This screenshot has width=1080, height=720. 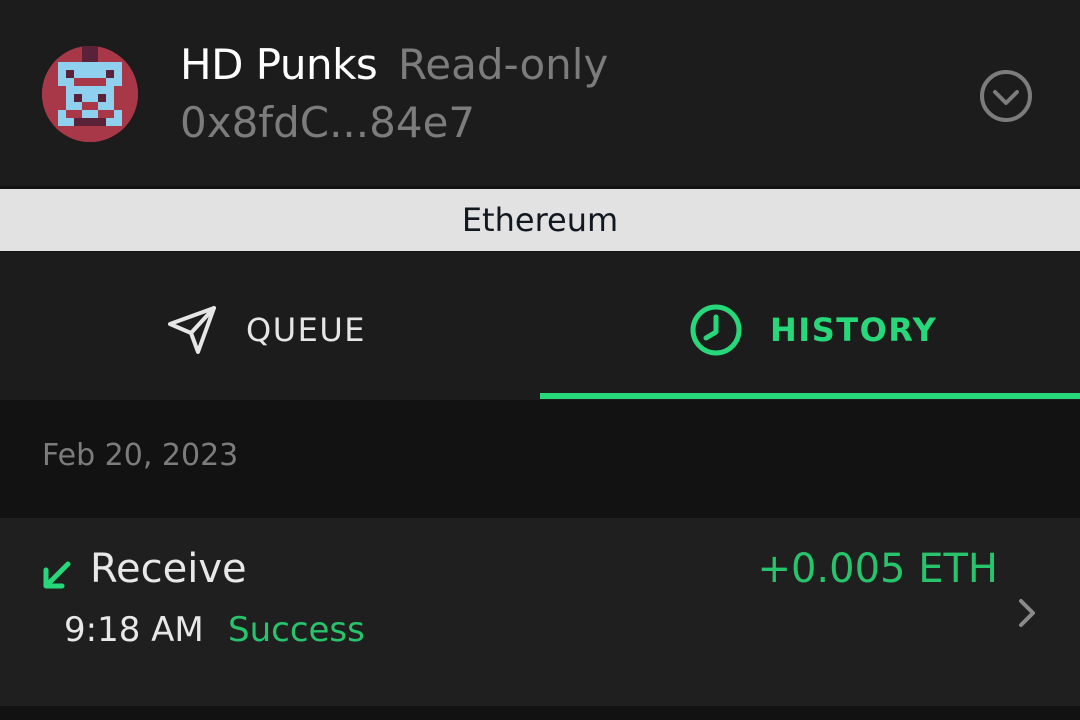 I want to click on avatar, so click(x=90, y=94).